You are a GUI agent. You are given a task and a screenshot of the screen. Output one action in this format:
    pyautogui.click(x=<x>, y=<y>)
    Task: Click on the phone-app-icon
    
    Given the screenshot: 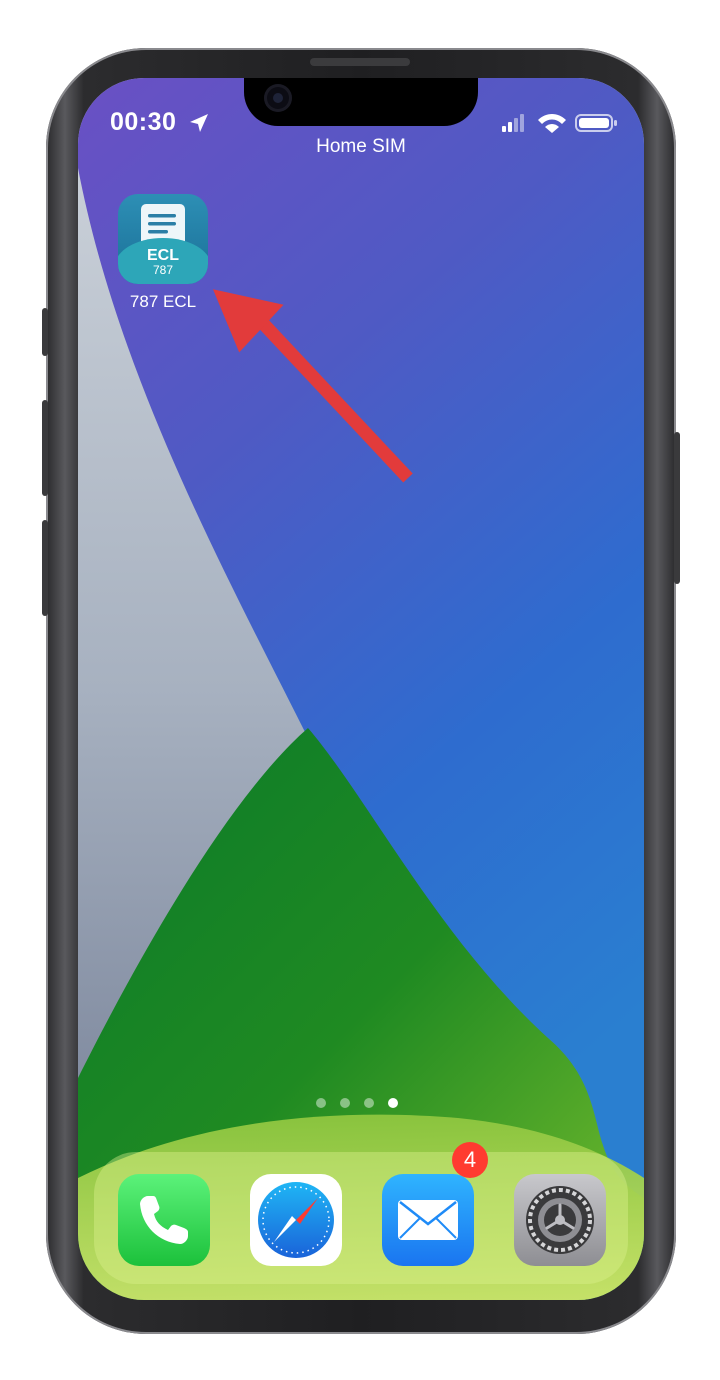 What is the action you would take?
    pyautogui.click(x=164, y=1220)
    